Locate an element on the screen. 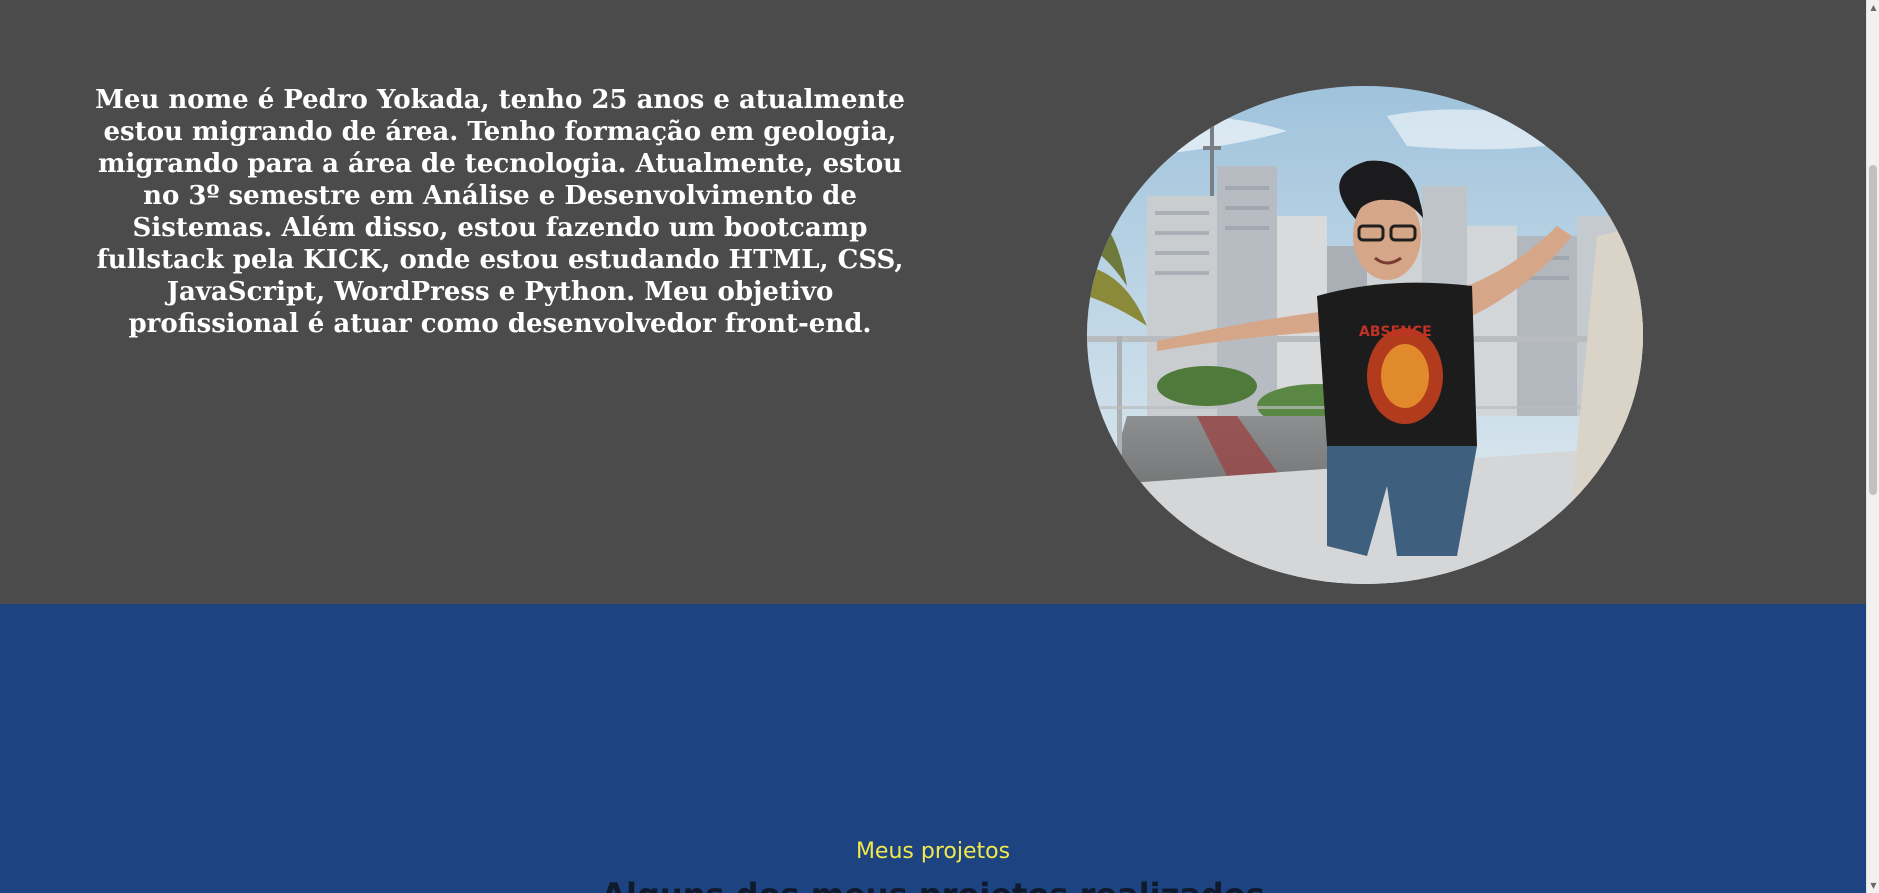 The image size is (1879, 893). scroll-up-icon: ▲ is located at coordinates (1873, 7).